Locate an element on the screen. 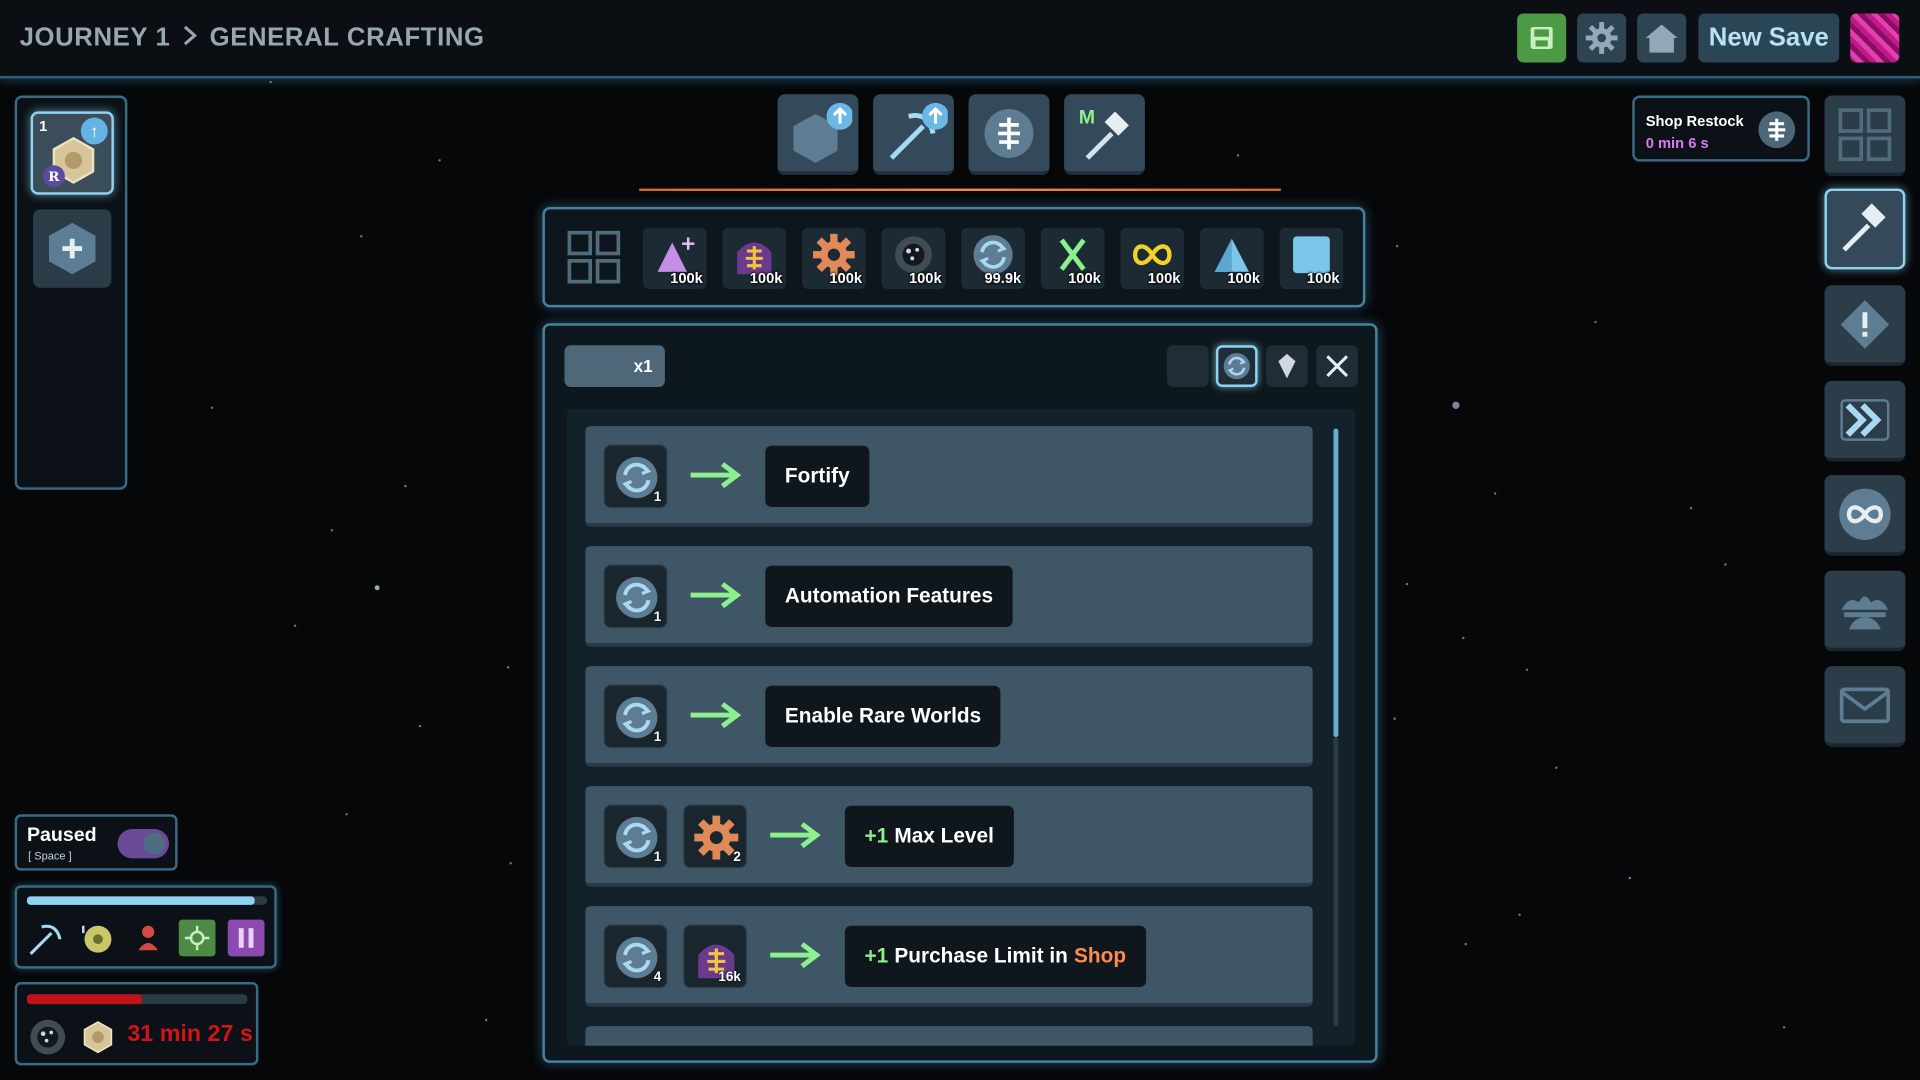  resource-square: 100k is located at coordinates (1311, 258).